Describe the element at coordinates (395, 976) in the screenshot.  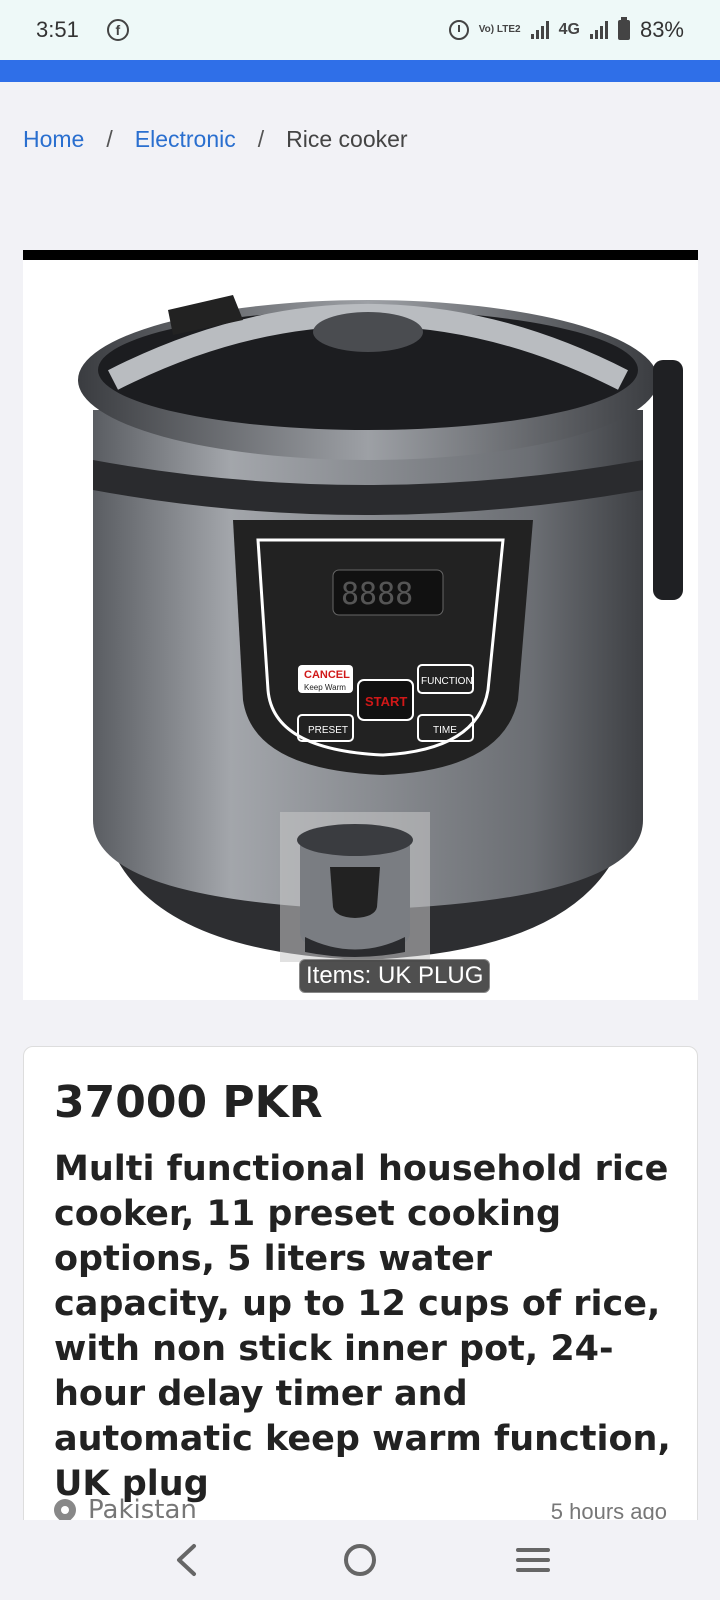
I see `image-caption: Items: UK PLUG` at that location.